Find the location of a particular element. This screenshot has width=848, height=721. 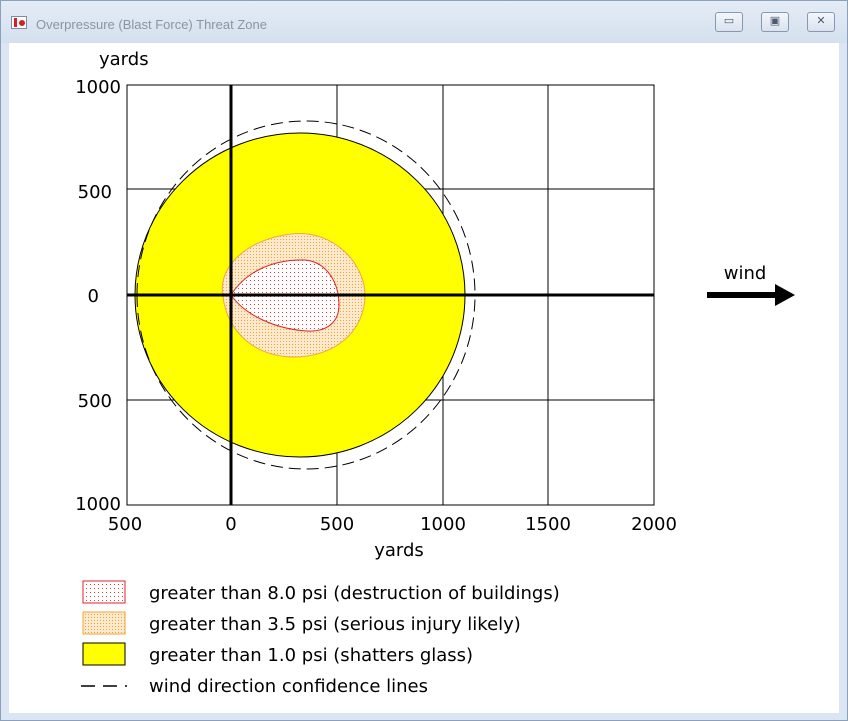

app-icon is located at coordinates (19, 22).